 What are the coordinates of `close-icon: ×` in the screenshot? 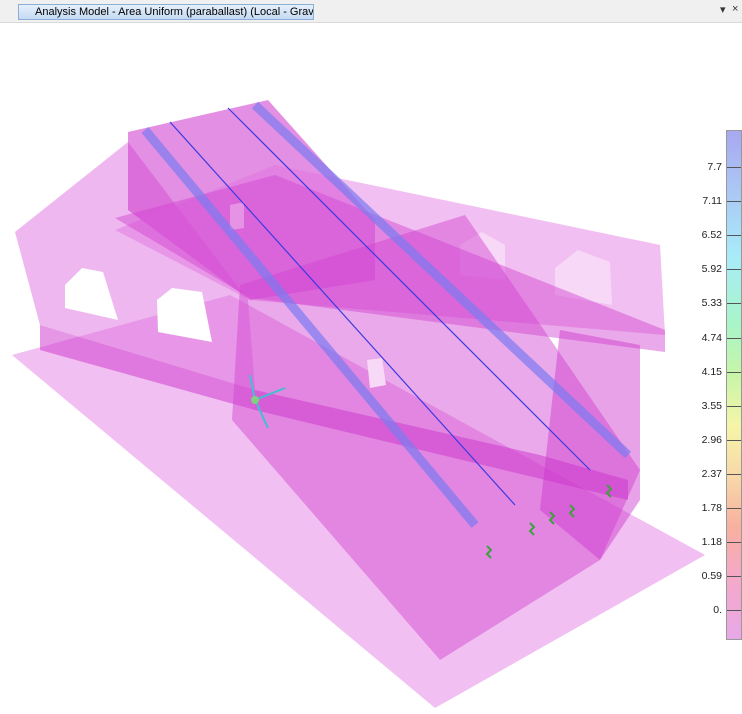 It's located at (735, 9).